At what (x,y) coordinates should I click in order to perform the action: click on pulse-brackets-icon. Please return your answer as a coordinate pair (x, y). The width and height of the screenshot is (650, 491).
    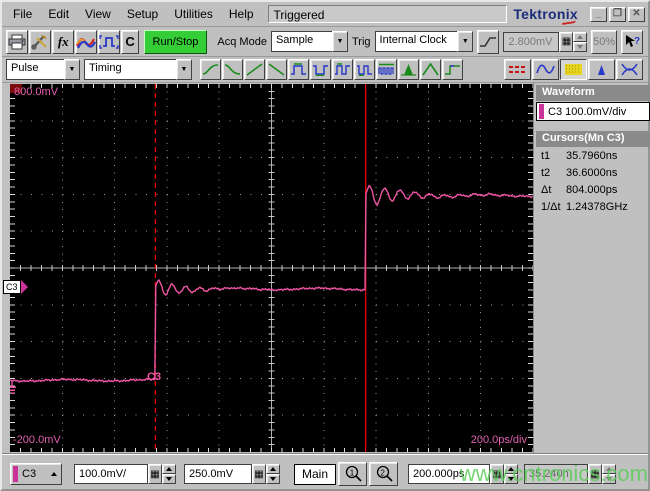
    Looking at the image, I should click on (109, 41).